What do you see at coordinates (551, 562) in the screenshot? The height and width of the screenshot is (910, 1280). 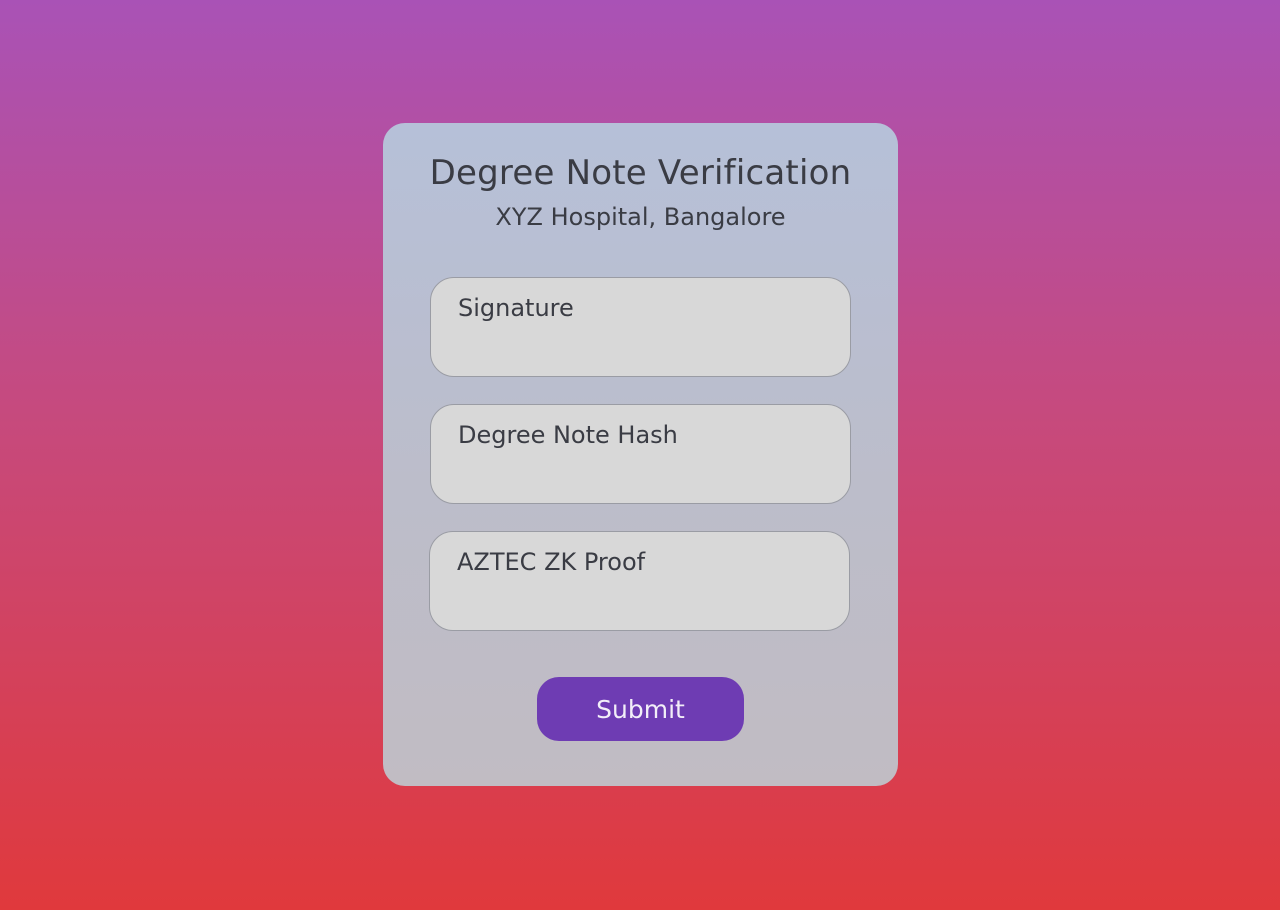 I see `aztec-zk-proof-placeholder: AZTEC ZK Proof` at bounding box center [551, 562].